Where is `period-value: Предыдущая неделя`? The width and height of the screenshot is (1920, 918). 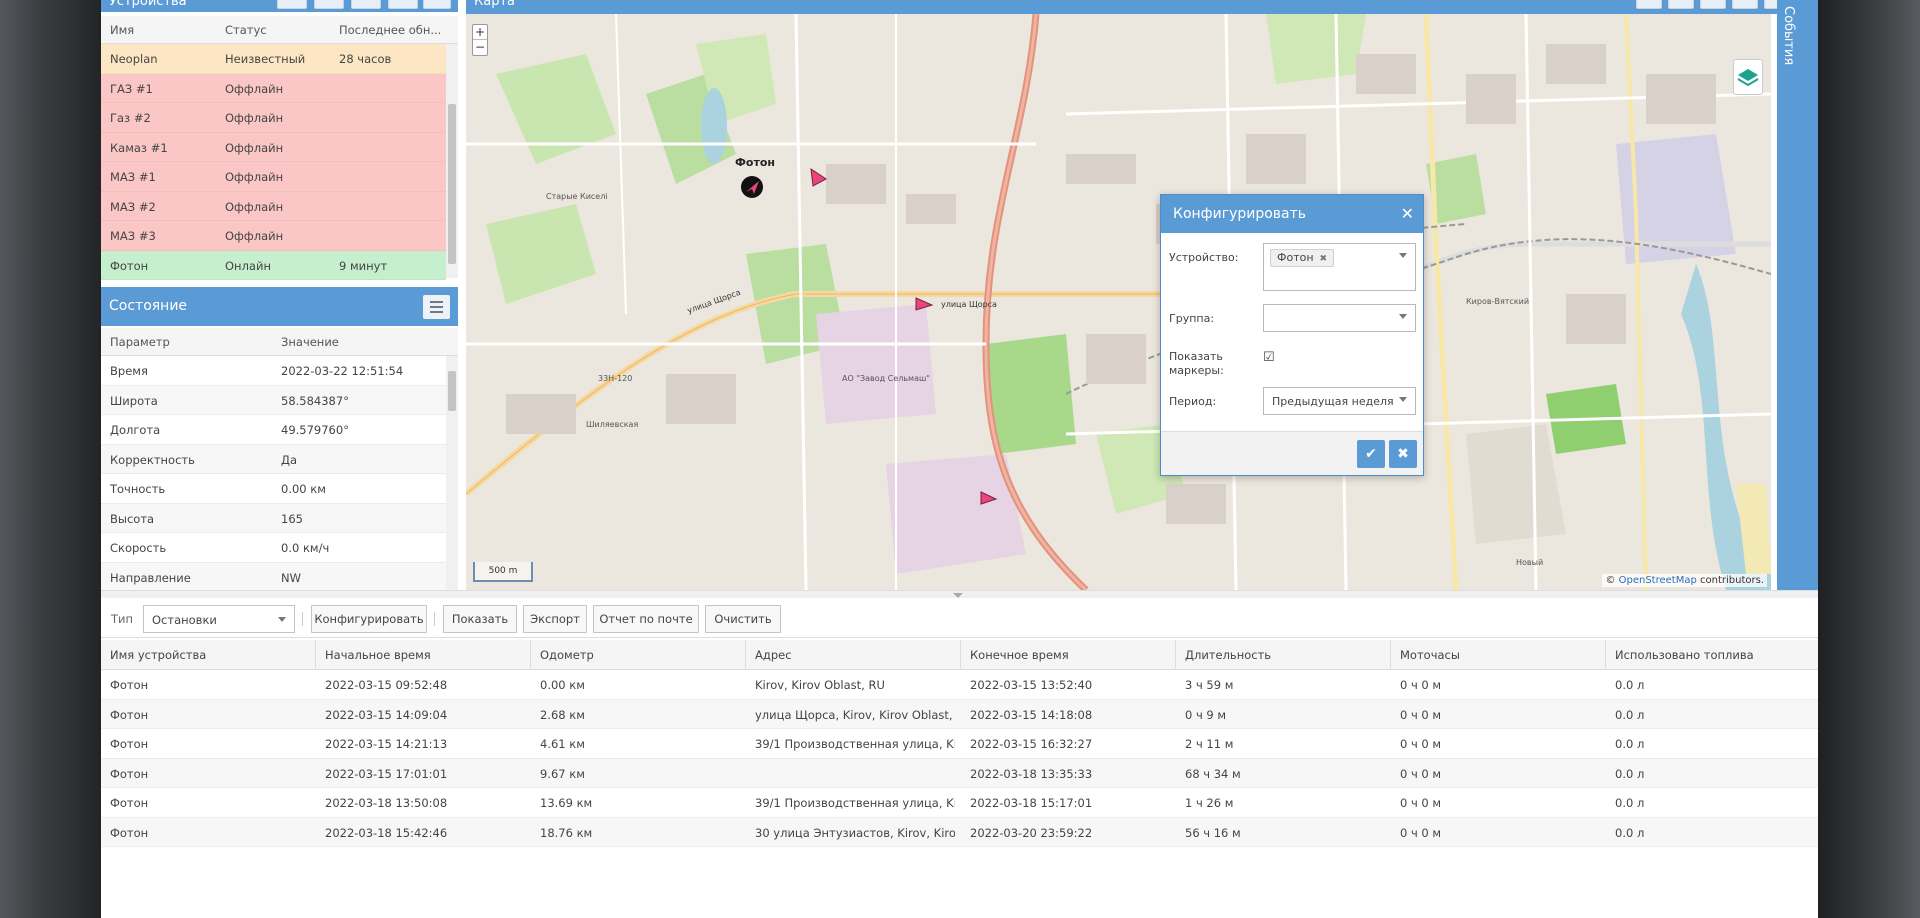 period-value: Предыдущая неделя is located at coordinates (1333, 401).